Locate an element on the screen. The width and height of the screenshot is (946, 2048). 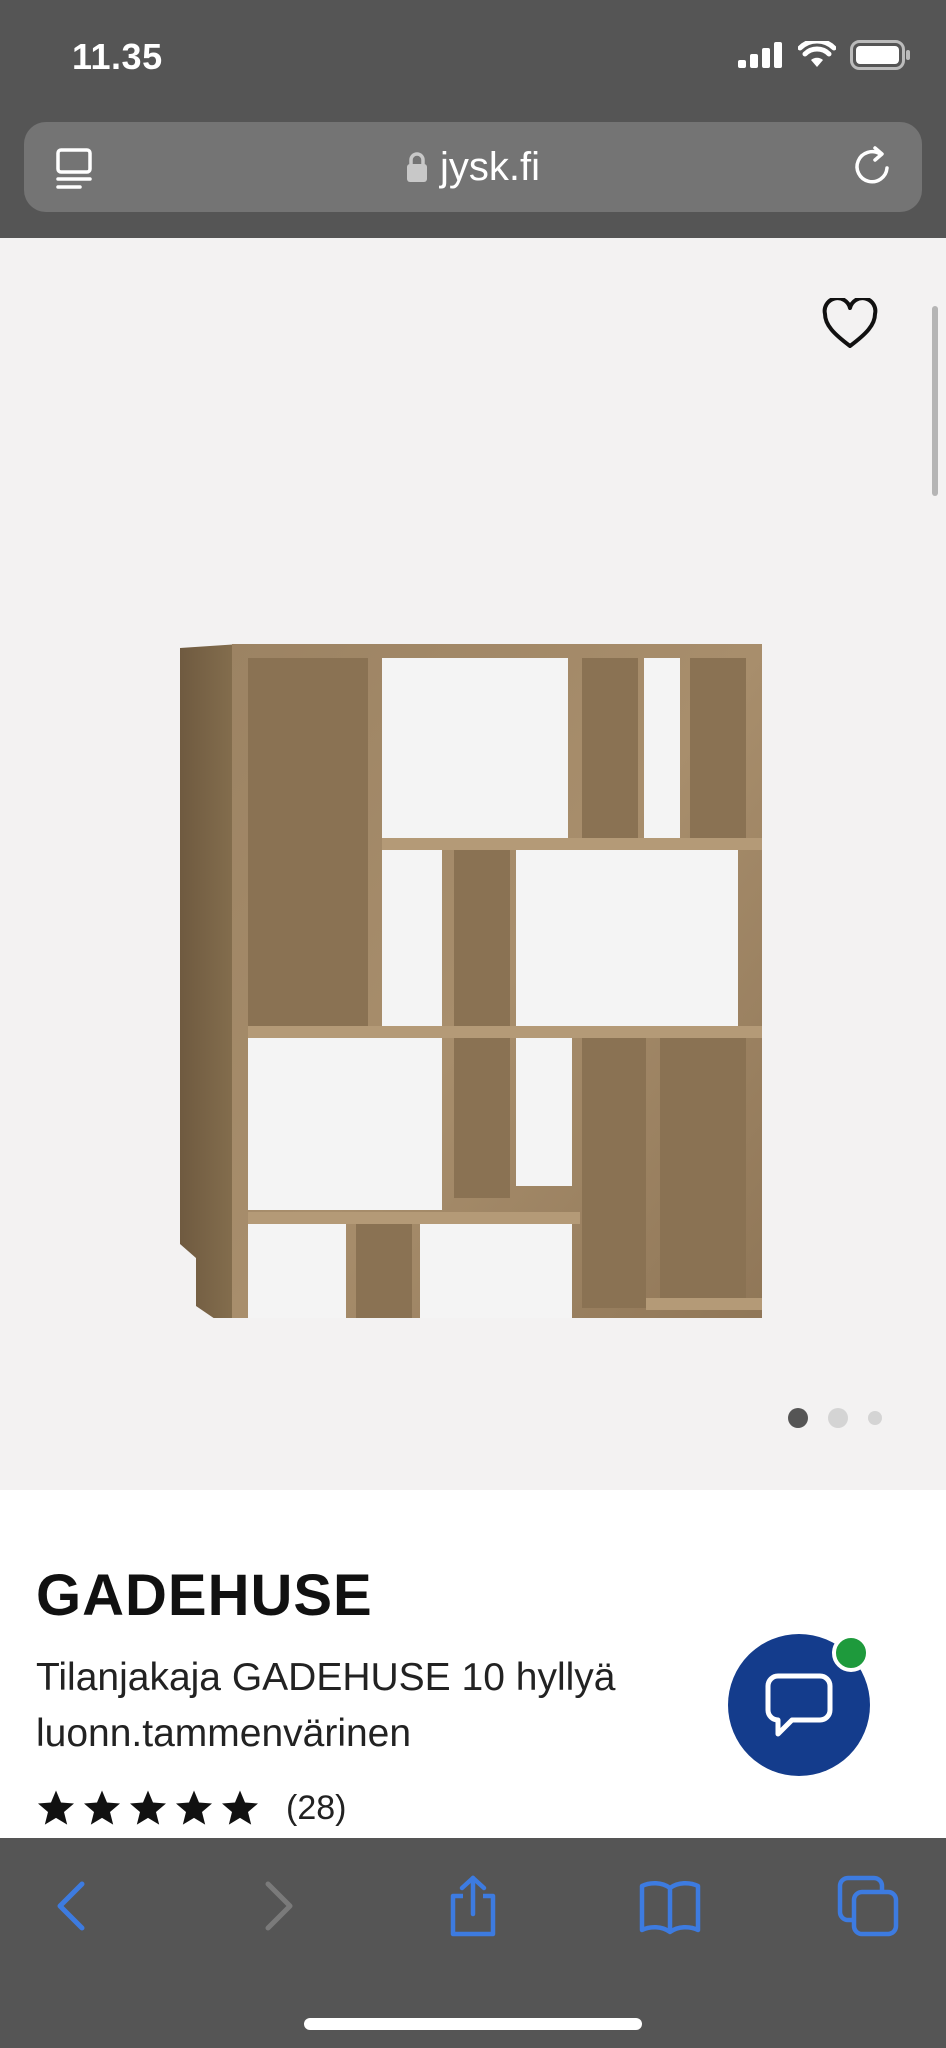
book-icon is located at coordinates (670, 1906).